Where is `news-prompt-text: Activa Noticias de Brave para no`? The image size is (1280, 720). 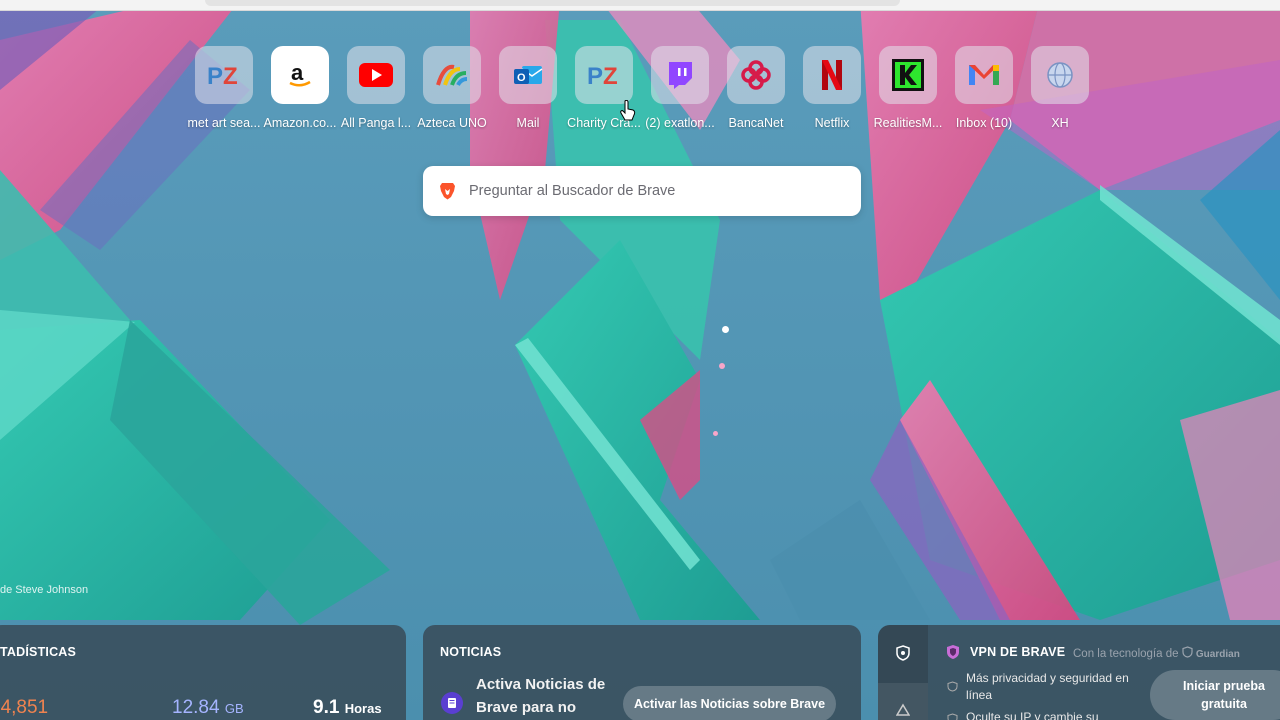
news-prompt-text: Activa Noticias de Brave para no is located at coordinates (541, 696).